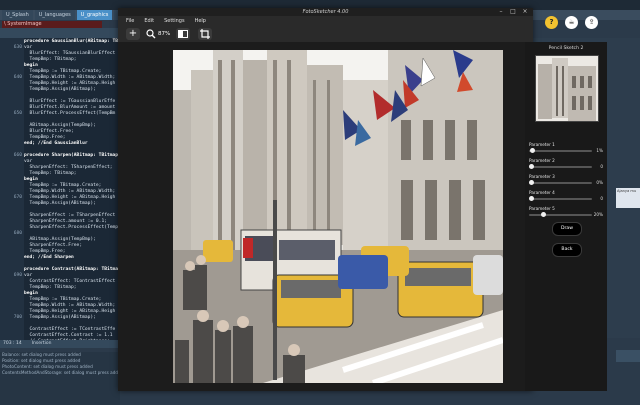  What do you see at coordinates (513, 12) in the screenshot?
I see `maximize-icon: □` at bounding box center [513, 12].